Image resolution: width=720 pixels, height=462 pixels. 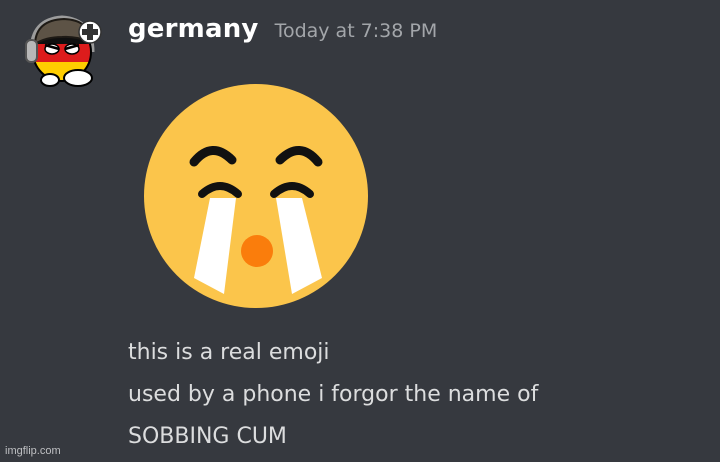 What do you see at coordinates (207, 436) in the screenshot?
I see `message-line-3: SOBBING CUM` at bounding box center [207, 436].